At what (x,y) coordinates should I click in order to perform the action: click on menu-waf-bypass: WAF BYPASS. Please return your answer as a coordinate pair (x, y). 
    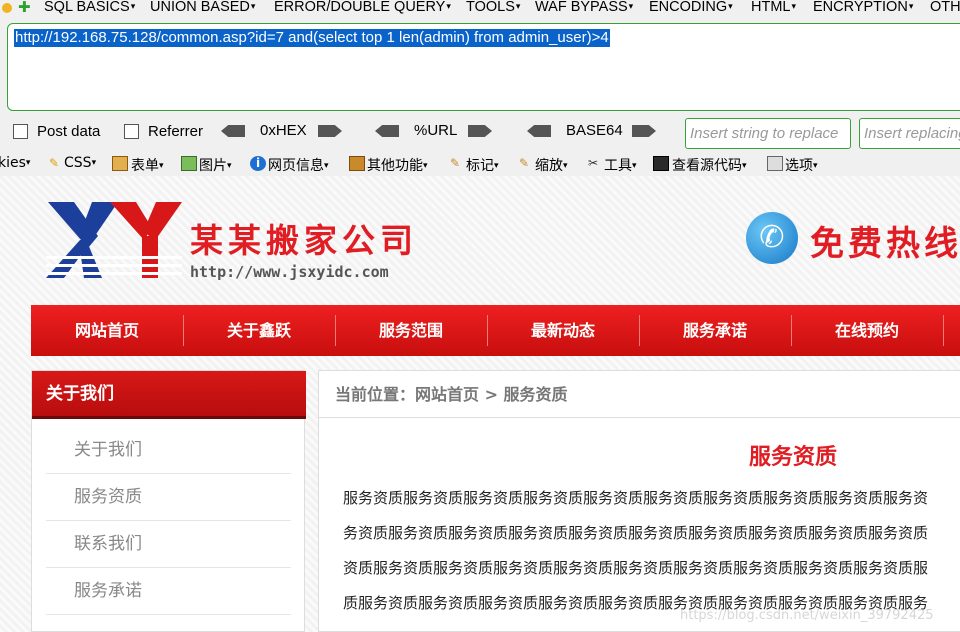
    Looking at the image, I should click on (584, 7).